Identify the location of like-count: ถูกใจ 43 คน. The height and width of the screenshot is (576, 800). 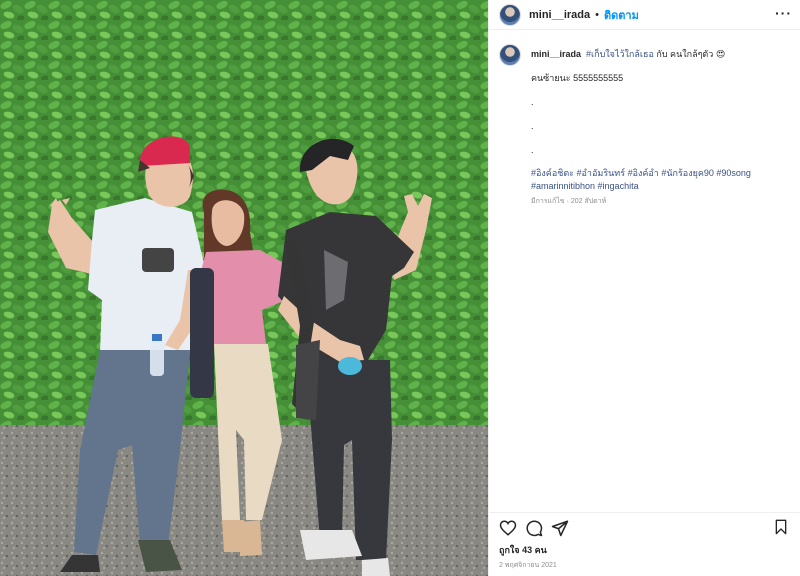
(645, 550).